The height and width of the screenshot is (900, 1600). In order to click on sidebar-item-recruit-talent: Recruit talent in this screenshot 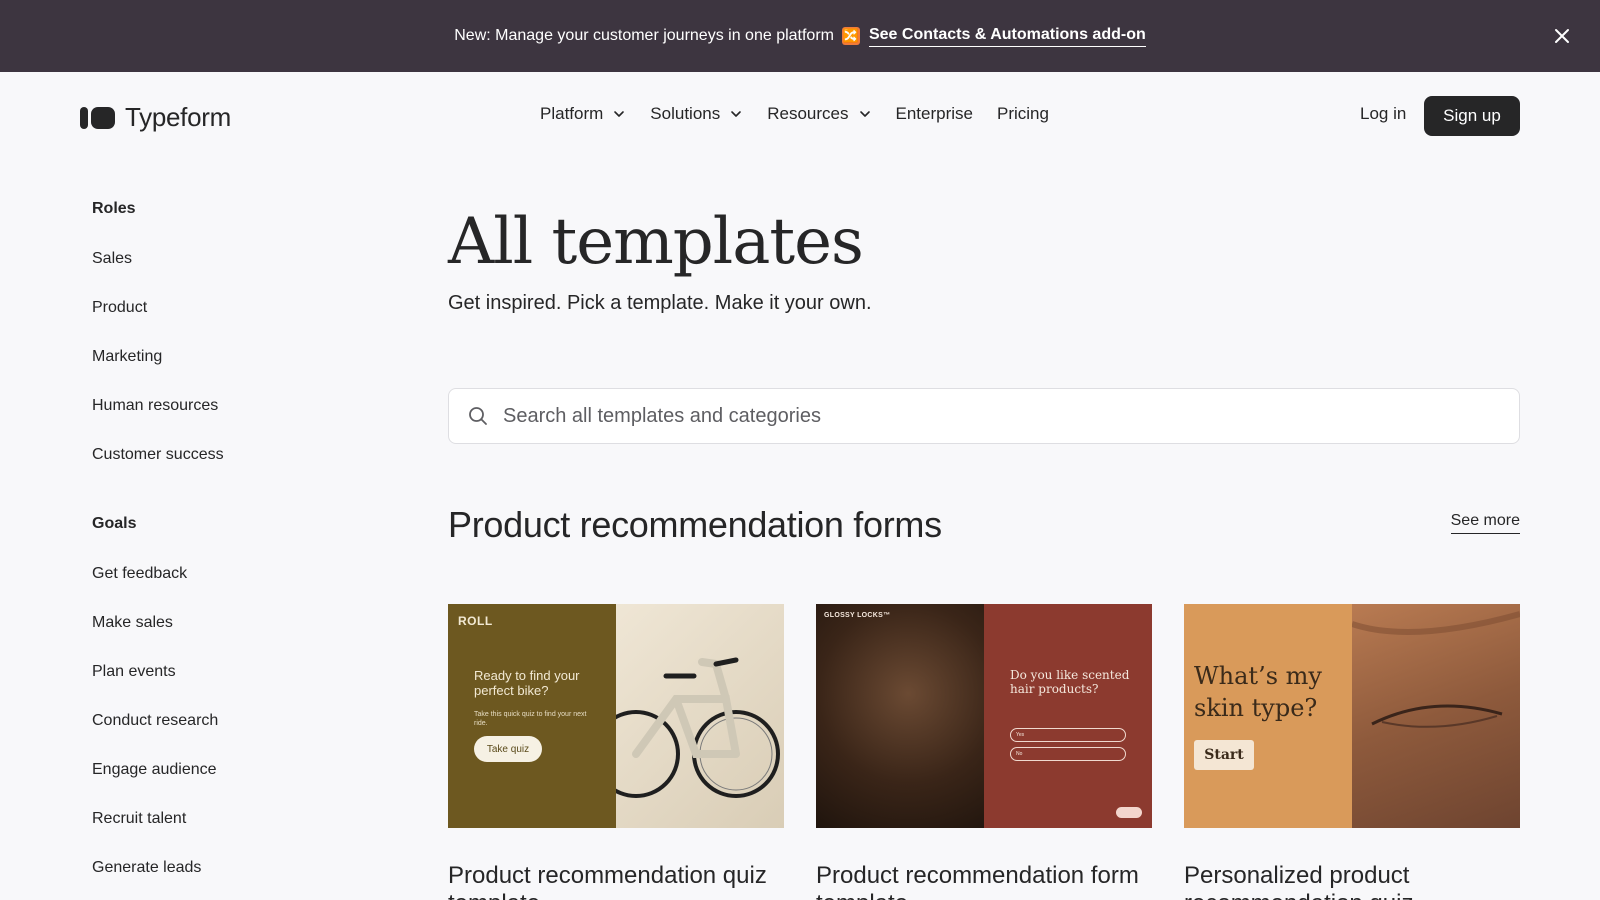, I will do `click(222, 819)`.